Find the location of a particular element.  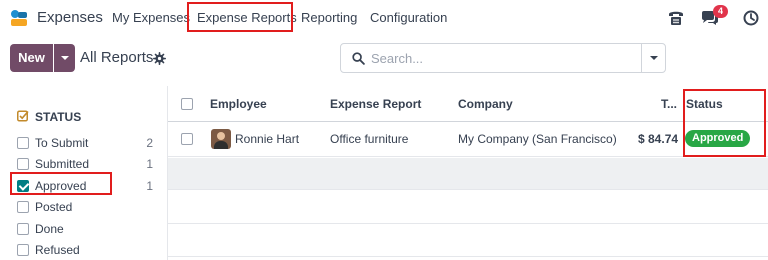

status-panel-header: STATUS is located at coordinates (49, 117).